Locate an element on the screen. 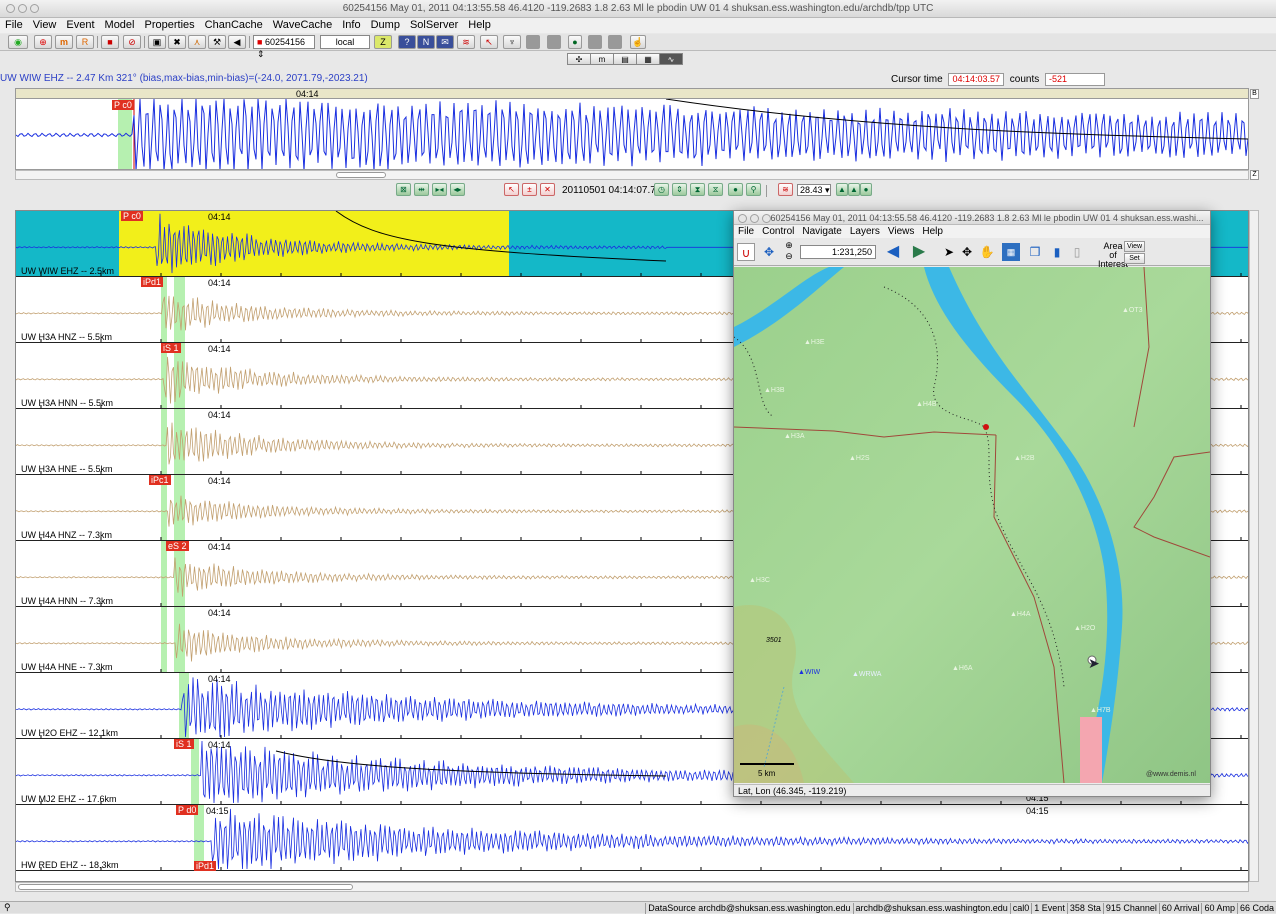  hand-icon: ☝ is located at coordinates (638, 42).